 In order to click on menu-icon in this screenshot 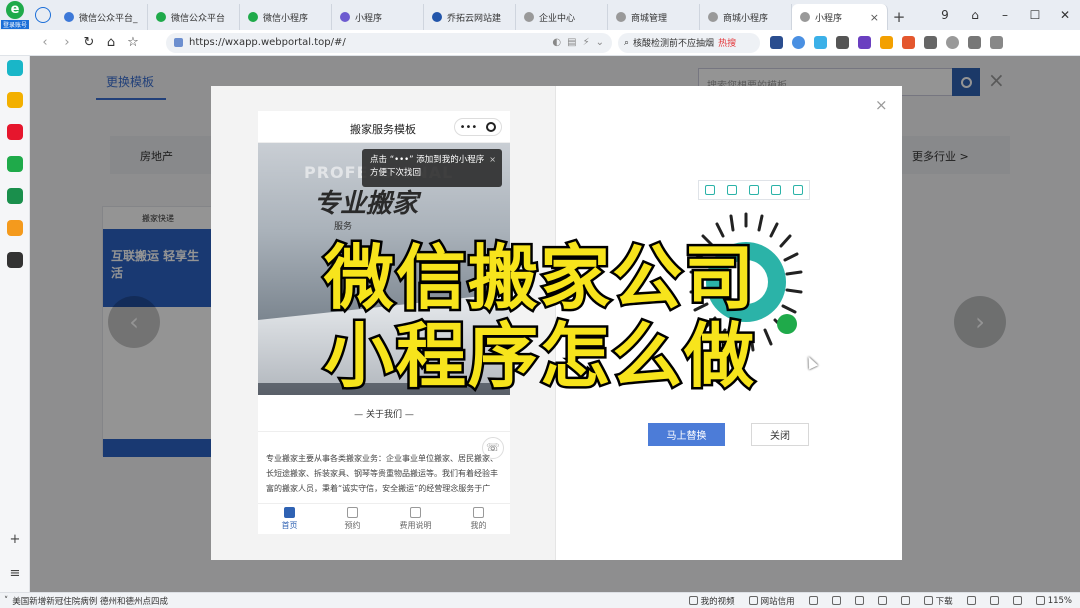, I will do `click(996, 42)`.